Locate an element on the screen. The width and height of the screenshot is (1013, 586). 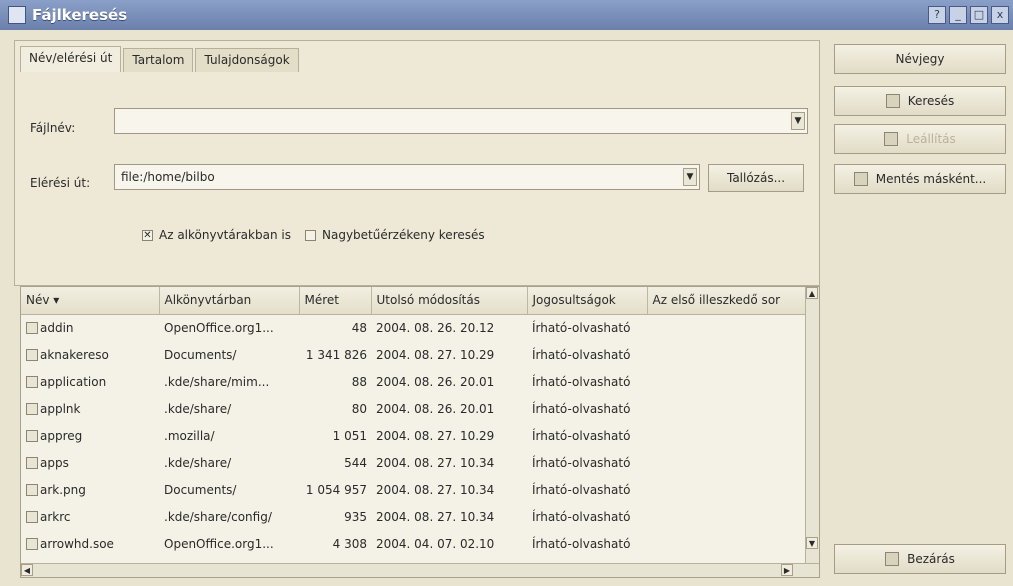
tab-bar: Név/elérési út Tartalom Tulajdonságok is located at coordinates (160, 59).